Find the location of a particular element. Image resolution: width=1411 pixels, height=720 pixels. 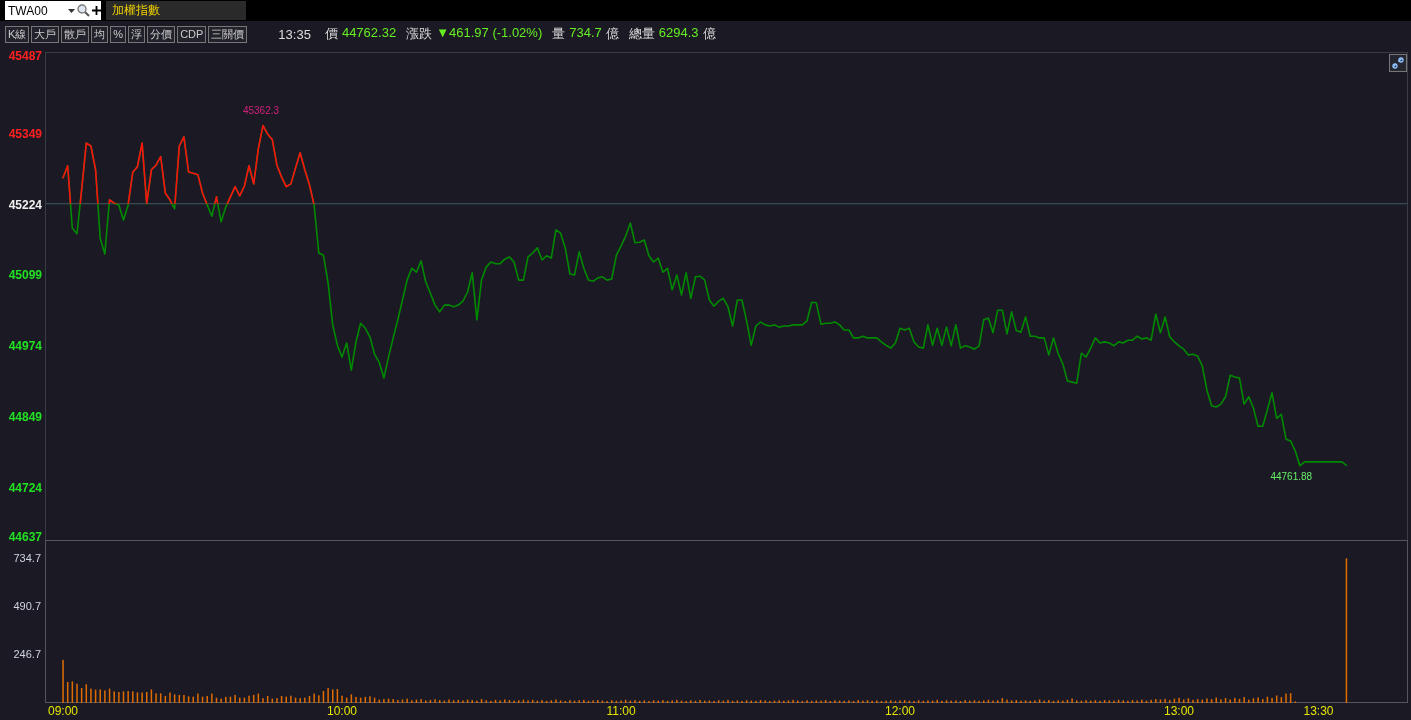

quote-label: 漲跌 is located at coordinates (419, 34).